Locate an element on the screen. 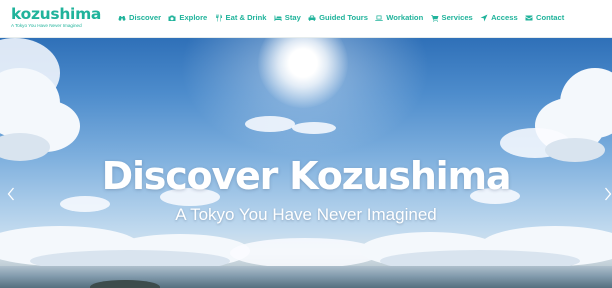 The width and height of the screenshot is (612, 288). nav-item-label: Access is located at coordinates (504, 17).